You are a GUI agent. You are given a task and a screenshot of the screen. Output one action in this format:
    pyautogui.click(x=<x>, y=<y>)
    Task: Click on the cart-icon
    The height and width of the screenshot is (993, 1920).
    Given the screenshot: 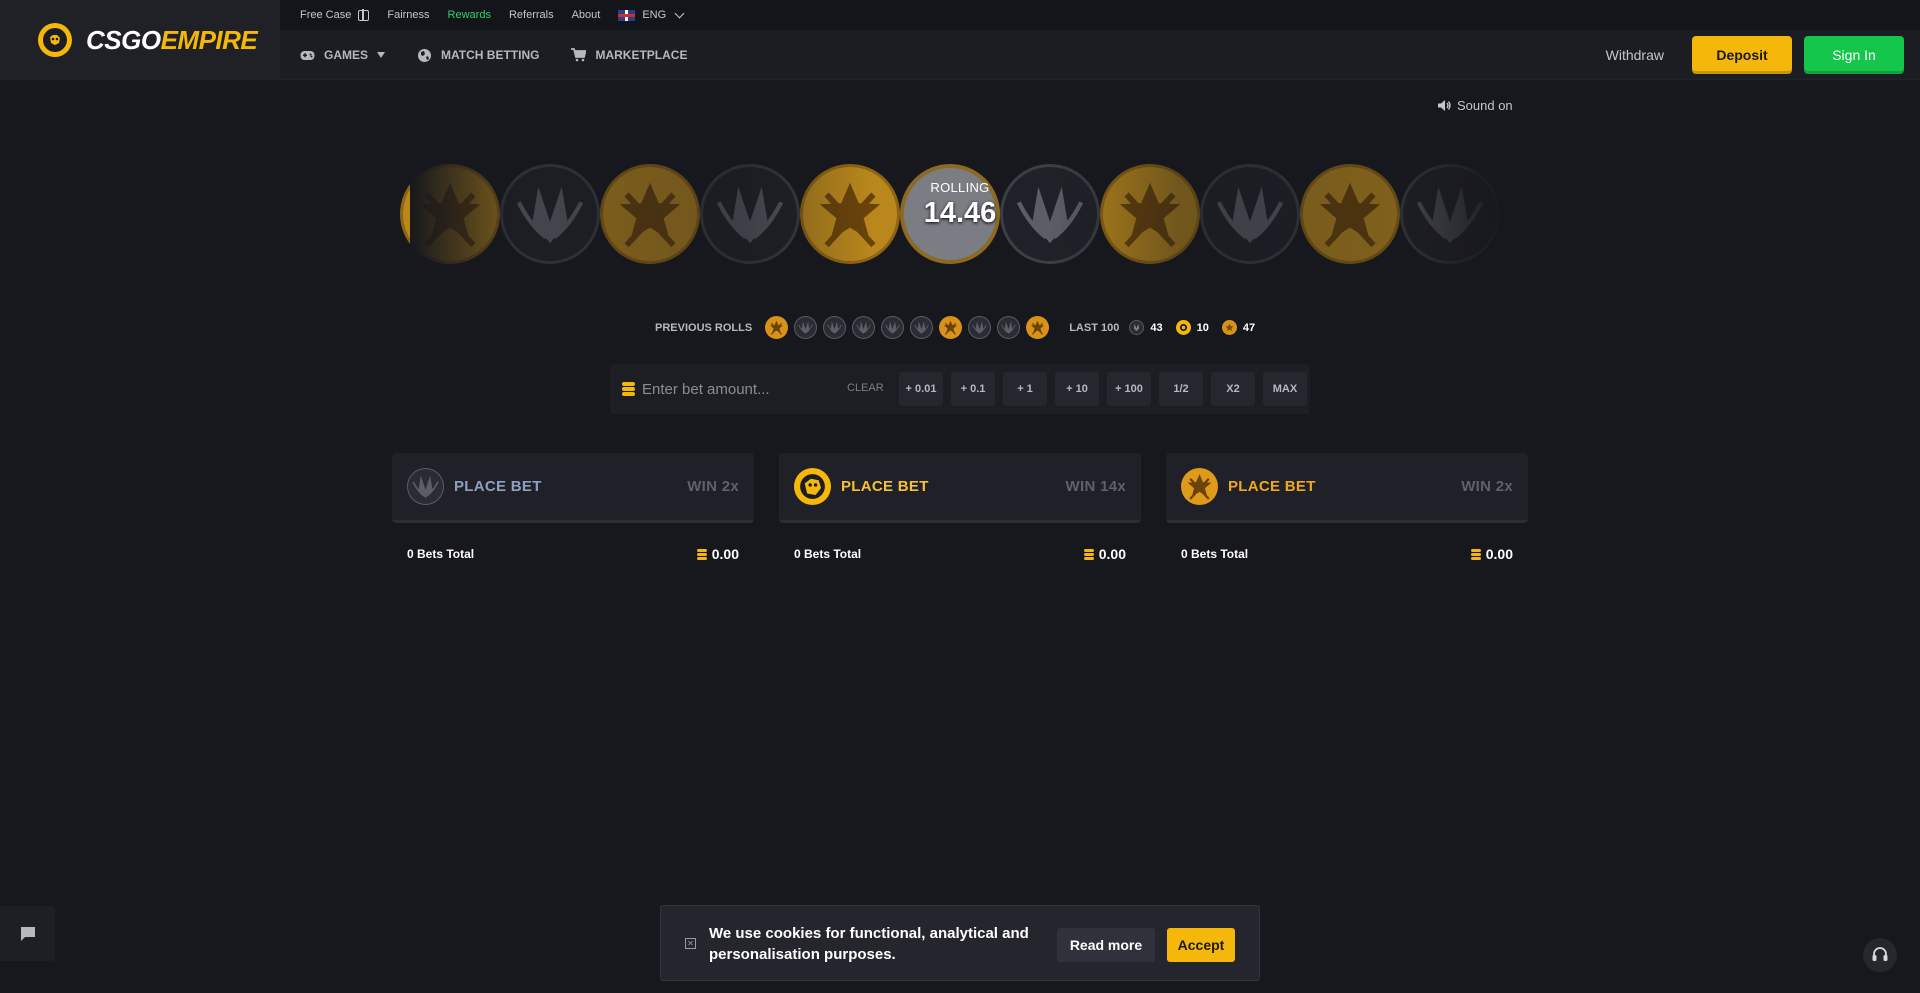 What is the action you would take?
    pyautogui.click(x=579, y=55)
    